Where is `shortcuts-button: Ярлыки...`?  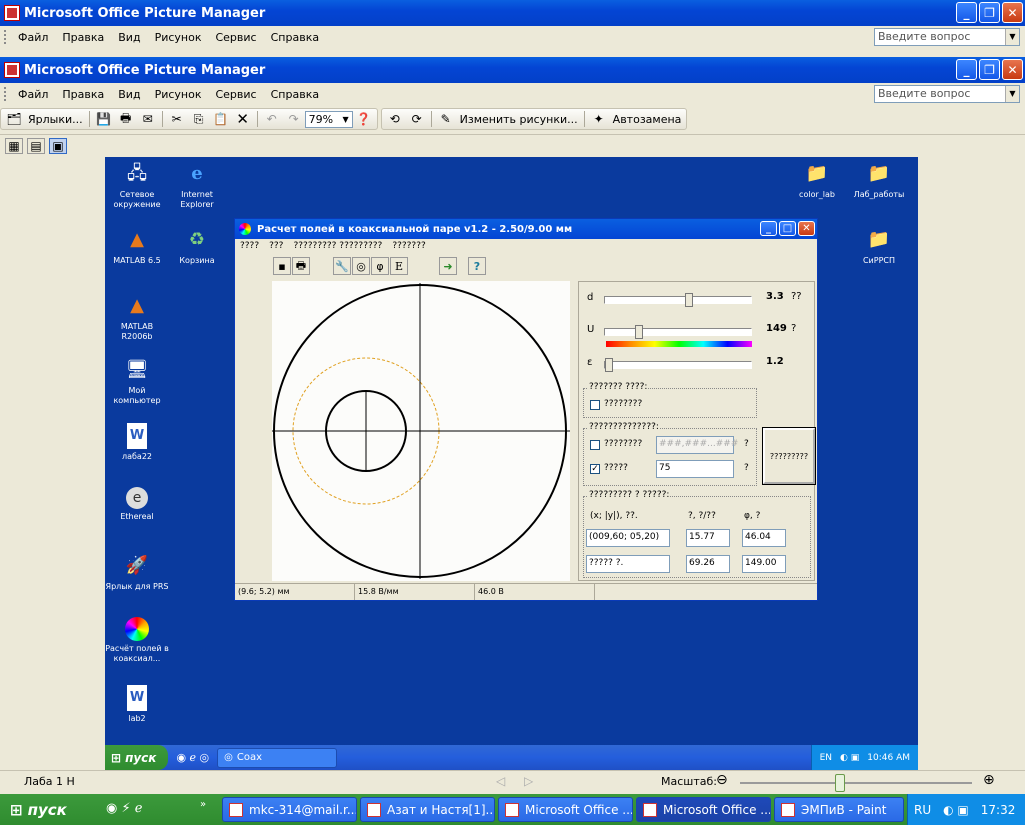
shortcuts-button: Ярлыки... is located at coordinates (55, 119).